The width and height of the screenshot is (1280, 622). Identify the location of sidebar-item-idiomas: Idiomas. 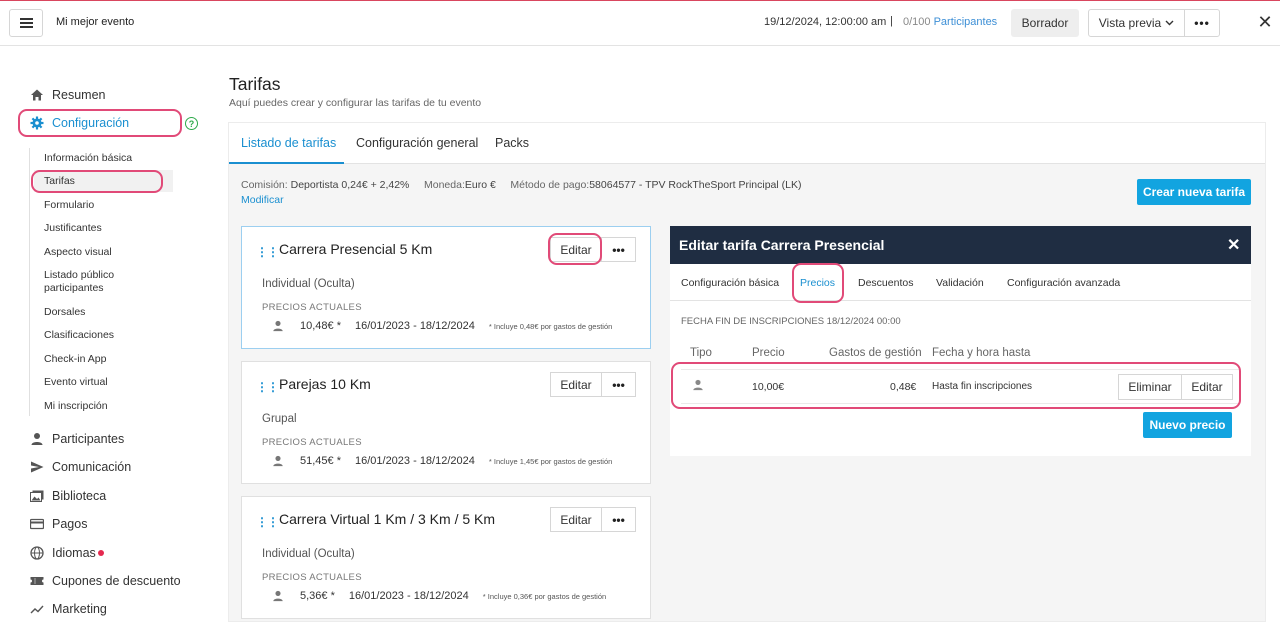
(67, 553).